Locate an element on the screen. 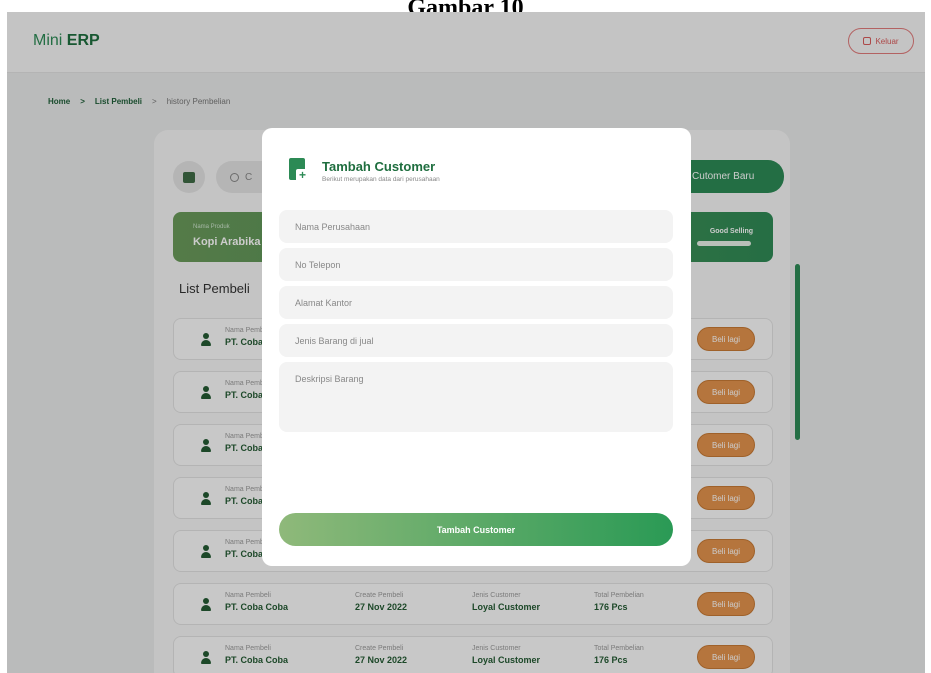  modal-title: Tambah Customer is located at coordinates (379, 166).